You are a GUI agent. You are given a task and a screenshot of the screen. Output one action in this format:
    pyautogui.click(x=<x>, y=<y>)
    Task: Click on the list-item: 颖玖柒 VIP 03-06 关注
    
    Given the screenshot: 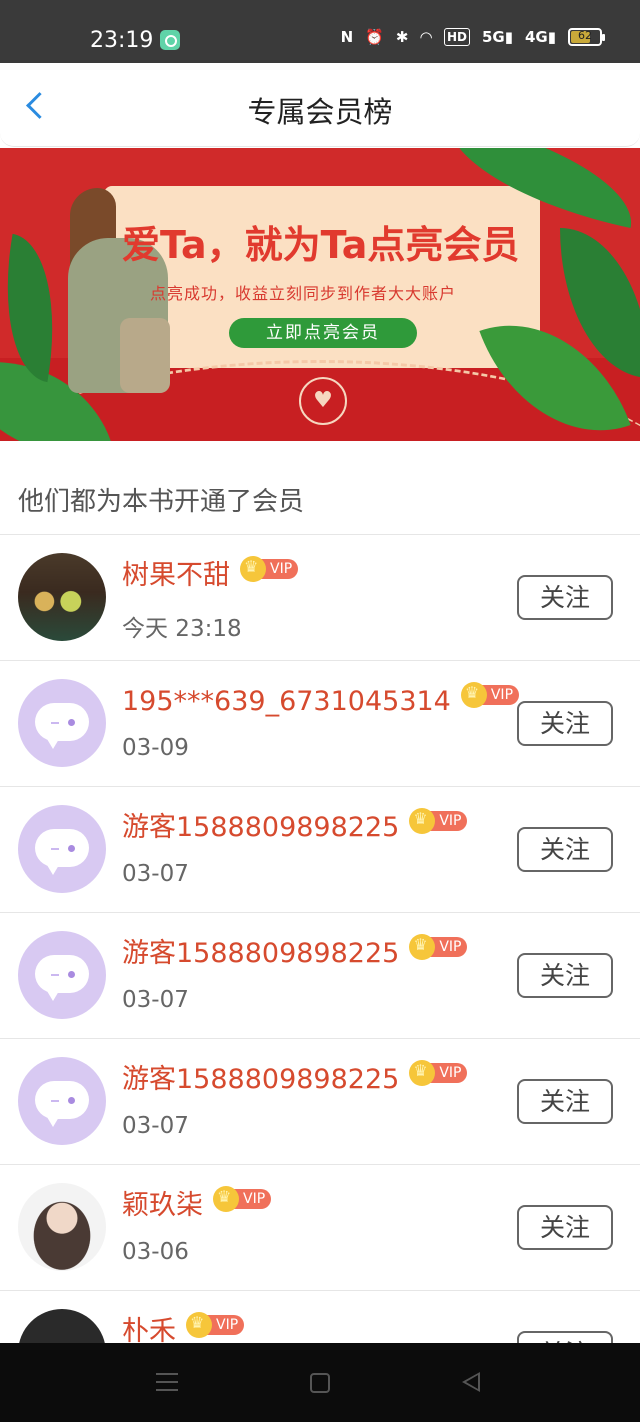 What is the action you would take?
    pyautogui.click(x=320, y=1228)
    